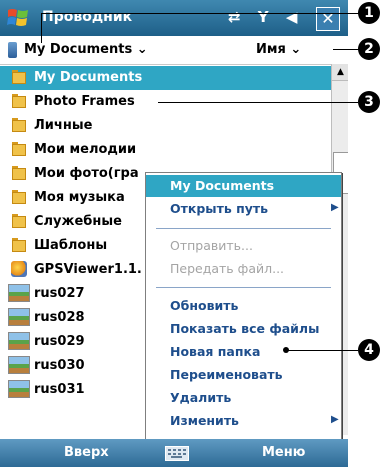  I want to click on list-item: Личные, so click(165, 126).